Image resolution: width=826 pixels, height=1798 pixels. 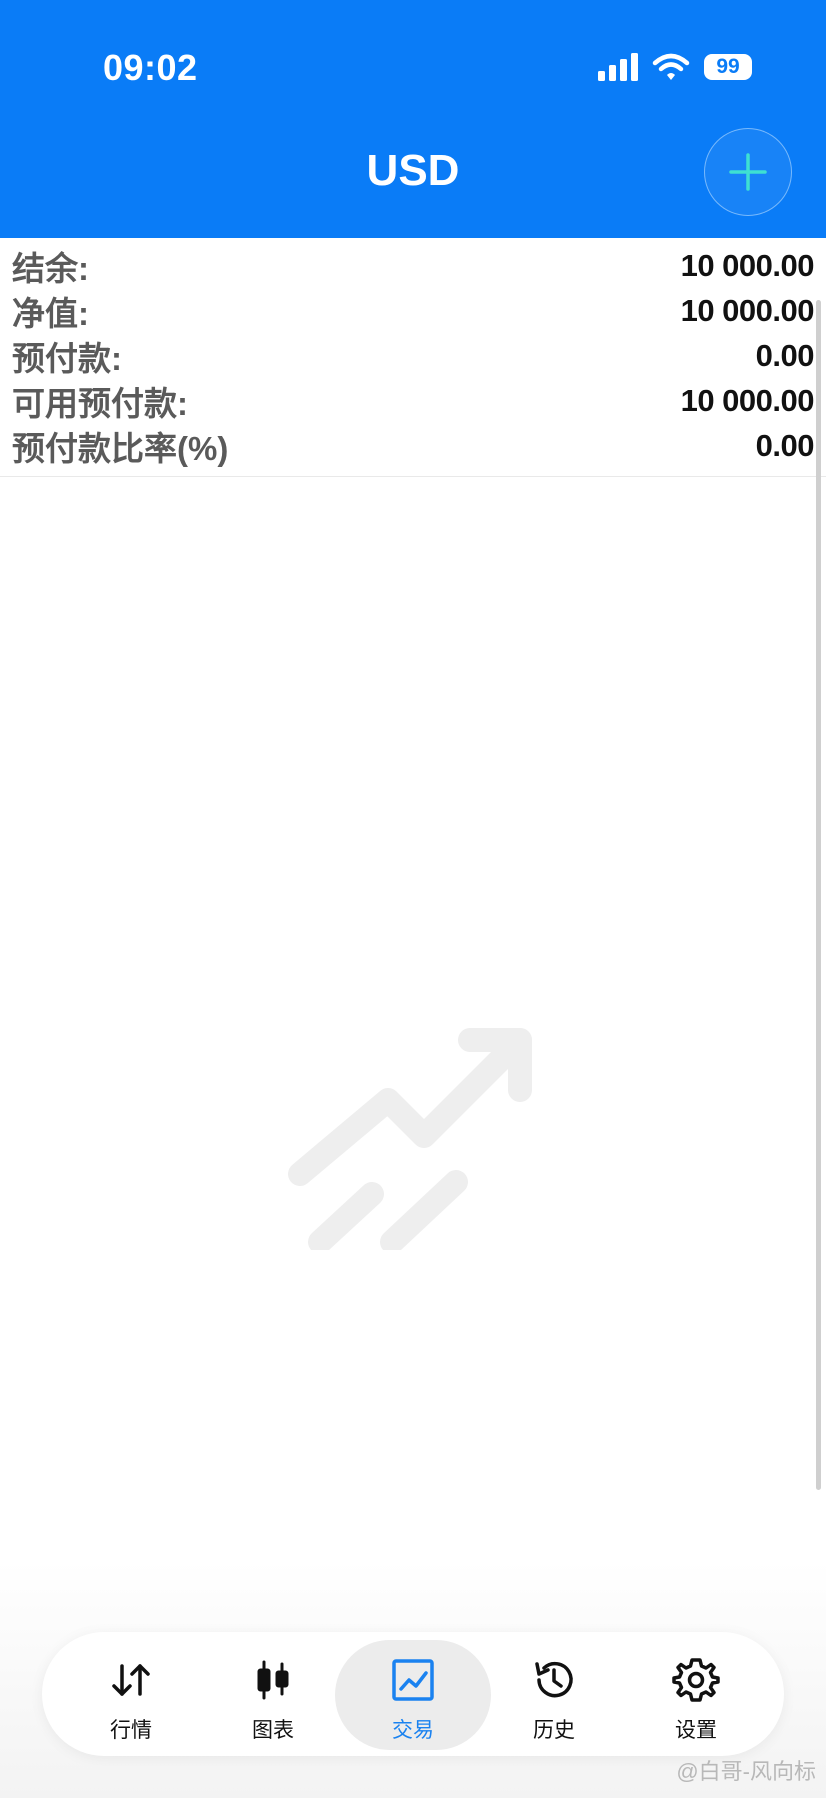 What do you see at coordinates (410, 1139) in the screenshot?
I see `trend-up-arrow-icon` at bounding box center [410, 1139].